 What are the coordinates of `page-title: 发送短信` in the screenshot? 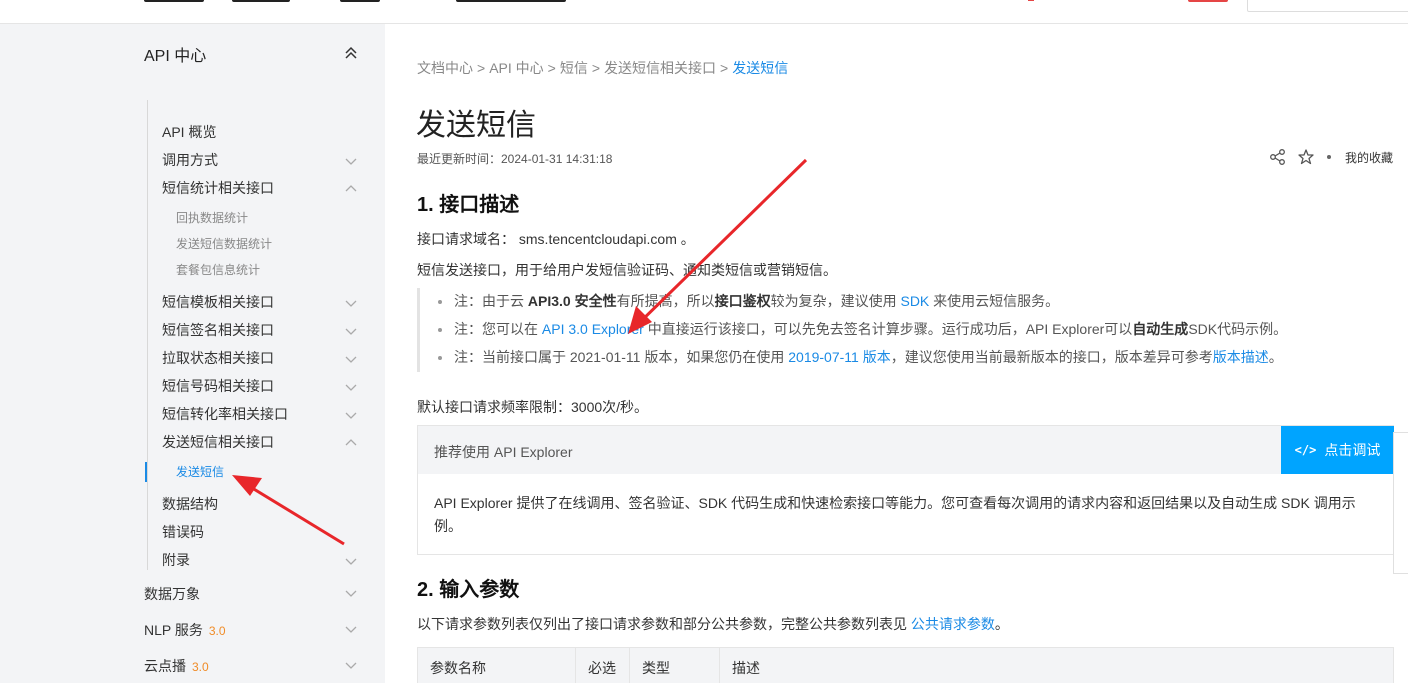 It's located at (476, 125).